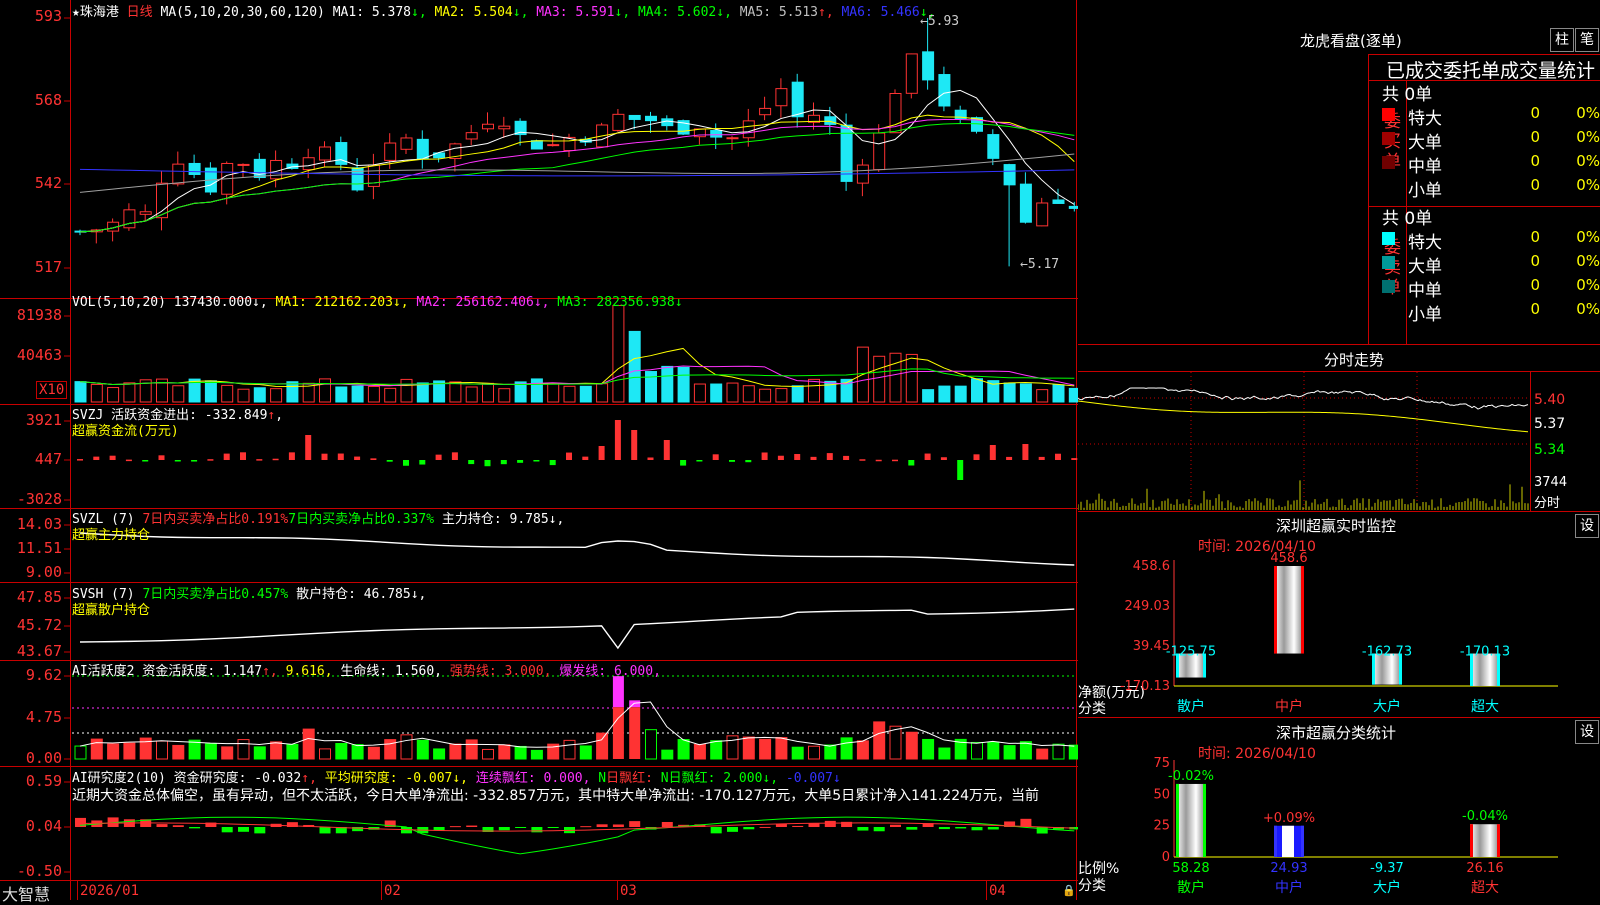  I want to click on ma-value-2: MA2: 5.504, so click(469, 12).